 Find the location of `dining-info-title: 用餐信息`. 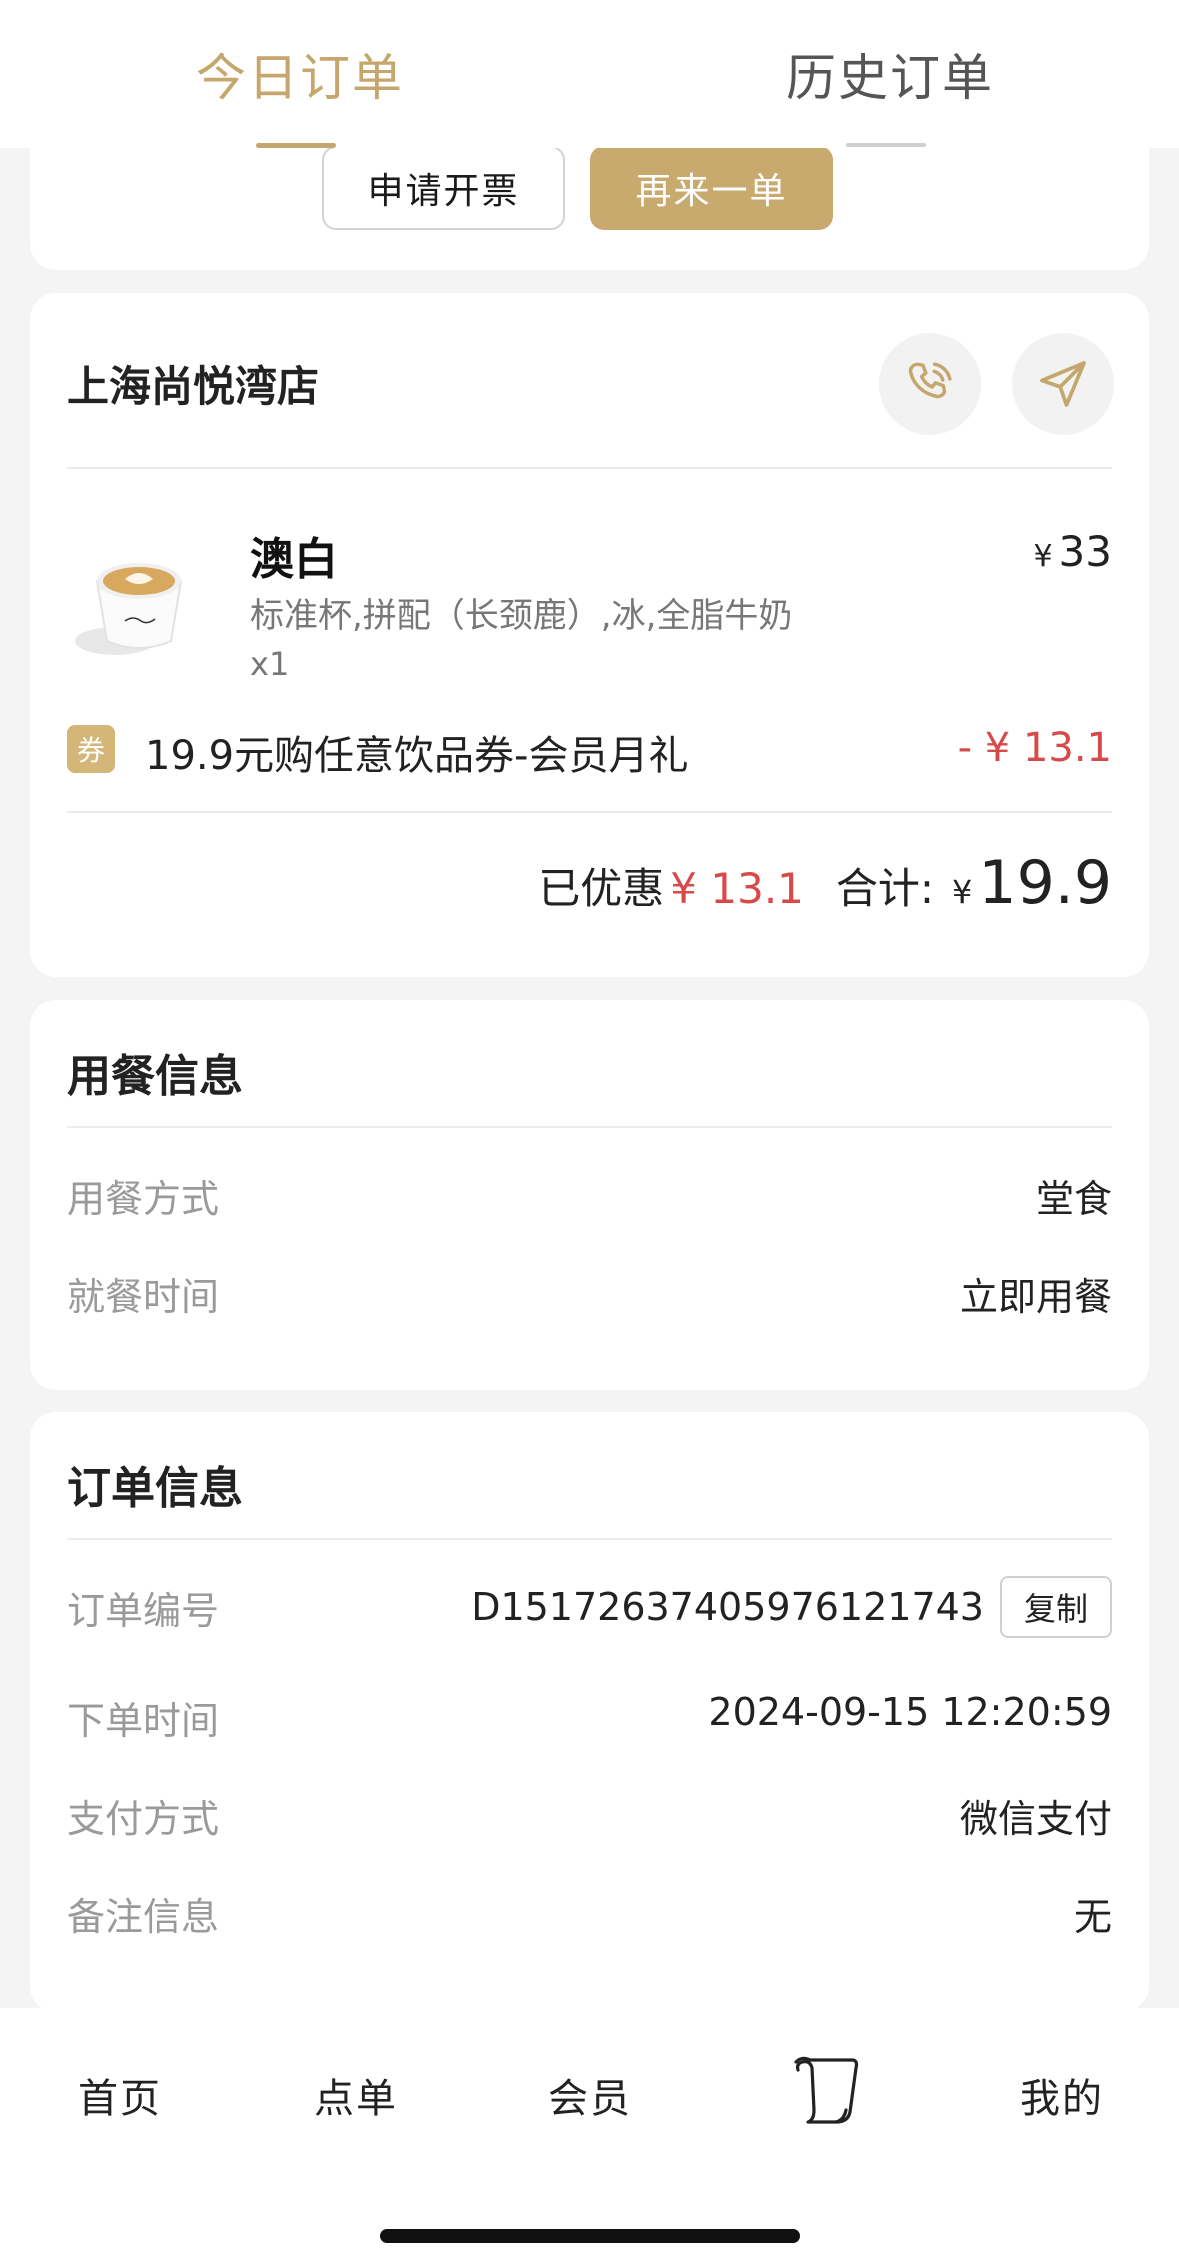

dining-info-title: 用餐信息 is located at coordinates (155, 1076).